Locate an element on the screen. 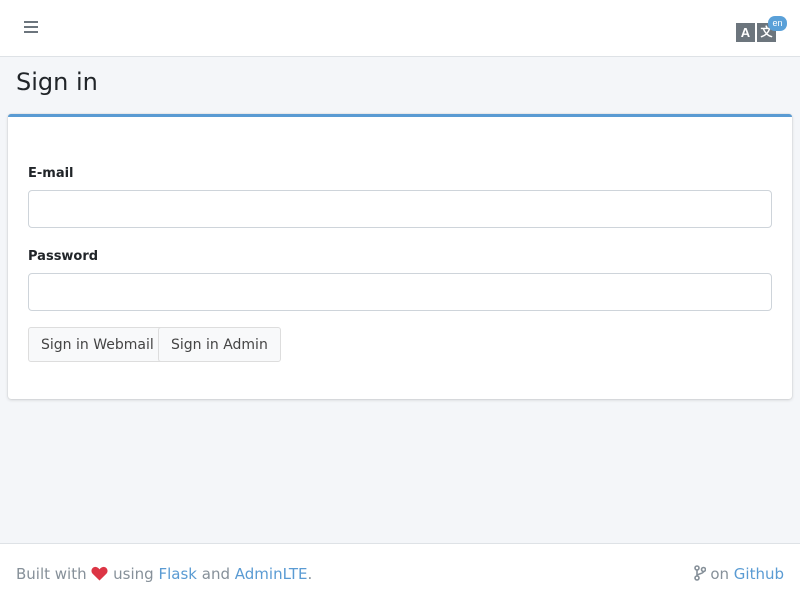 The width and height of the screenshot is (800, 600). password-field is located at coordinates (400, 292).